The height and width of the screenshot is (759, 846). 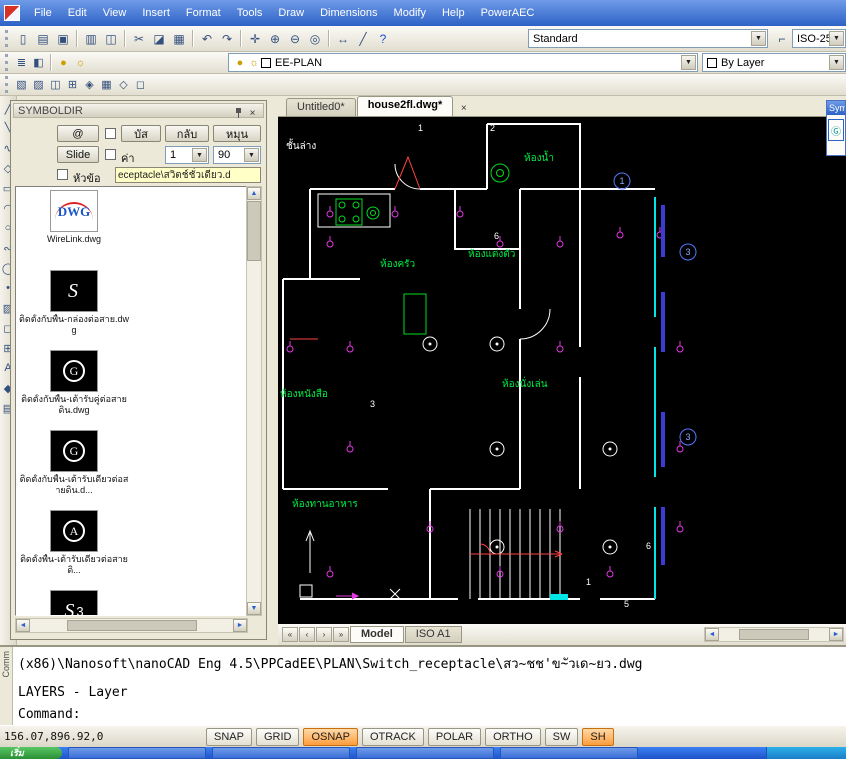 I want to click on first-layout-icon: «, so click(x=290, y=634).